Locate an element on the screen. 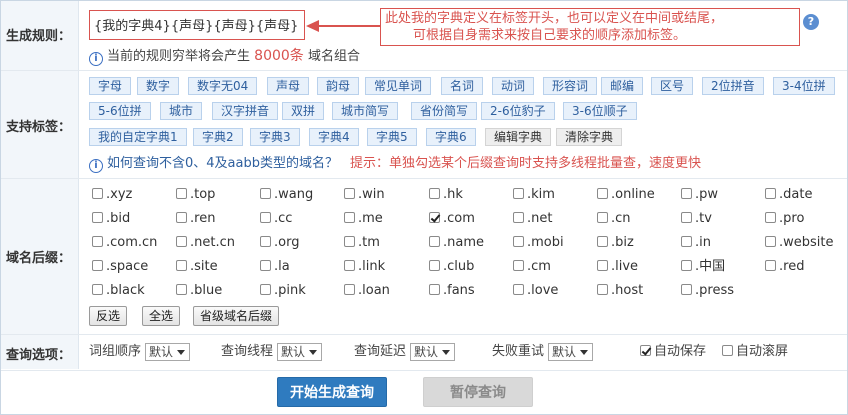 The height and width of the screenshot is (415, 848). tag-button: 数字无04 is located at coordinates (223, 86).